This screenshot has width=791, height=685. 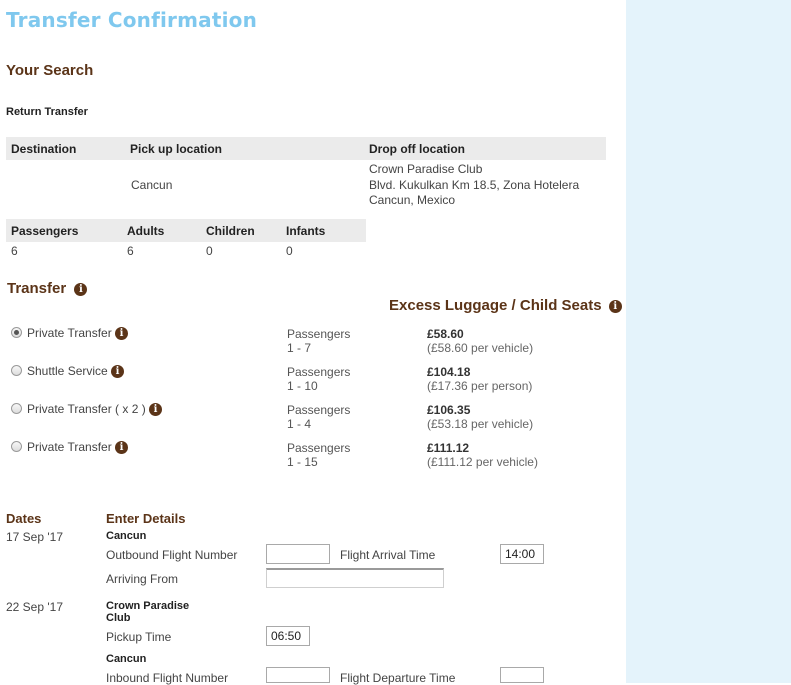 What do you see at coordinates (289, 251) in the screenshot?
I see `infants-value: 0` at bounding box center [289, 251].